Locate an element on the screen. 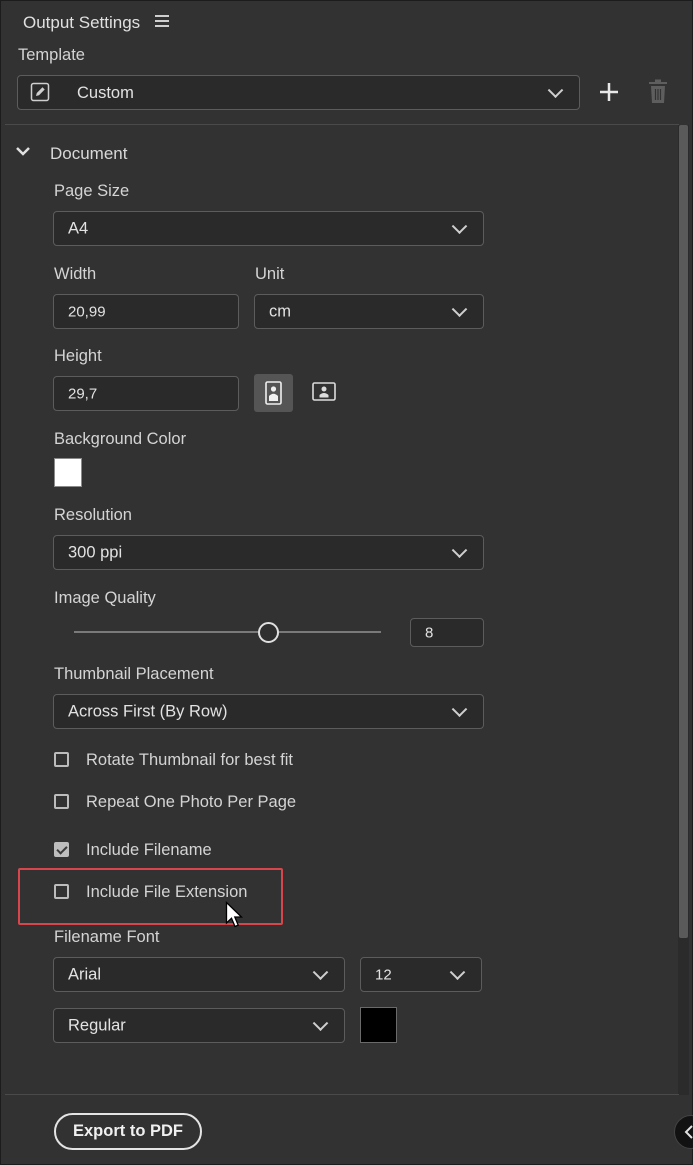 Image resolution: width=693 pixels, height=1165 pixels. width-label: Width is located at coordinates (75, 274).